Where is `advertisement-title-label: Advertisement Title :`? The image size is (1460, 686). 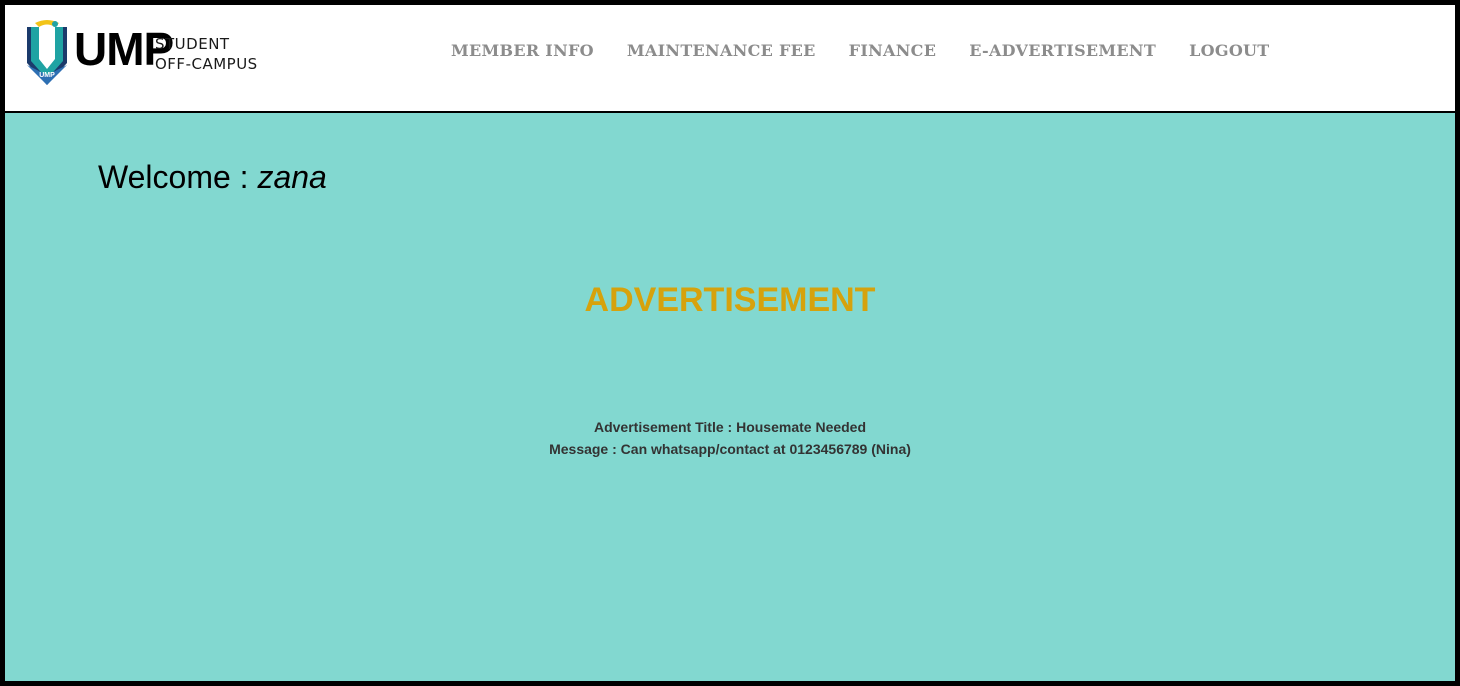
advertisement-title-label: Advertisement Title : is located at coordinates (665, 427).